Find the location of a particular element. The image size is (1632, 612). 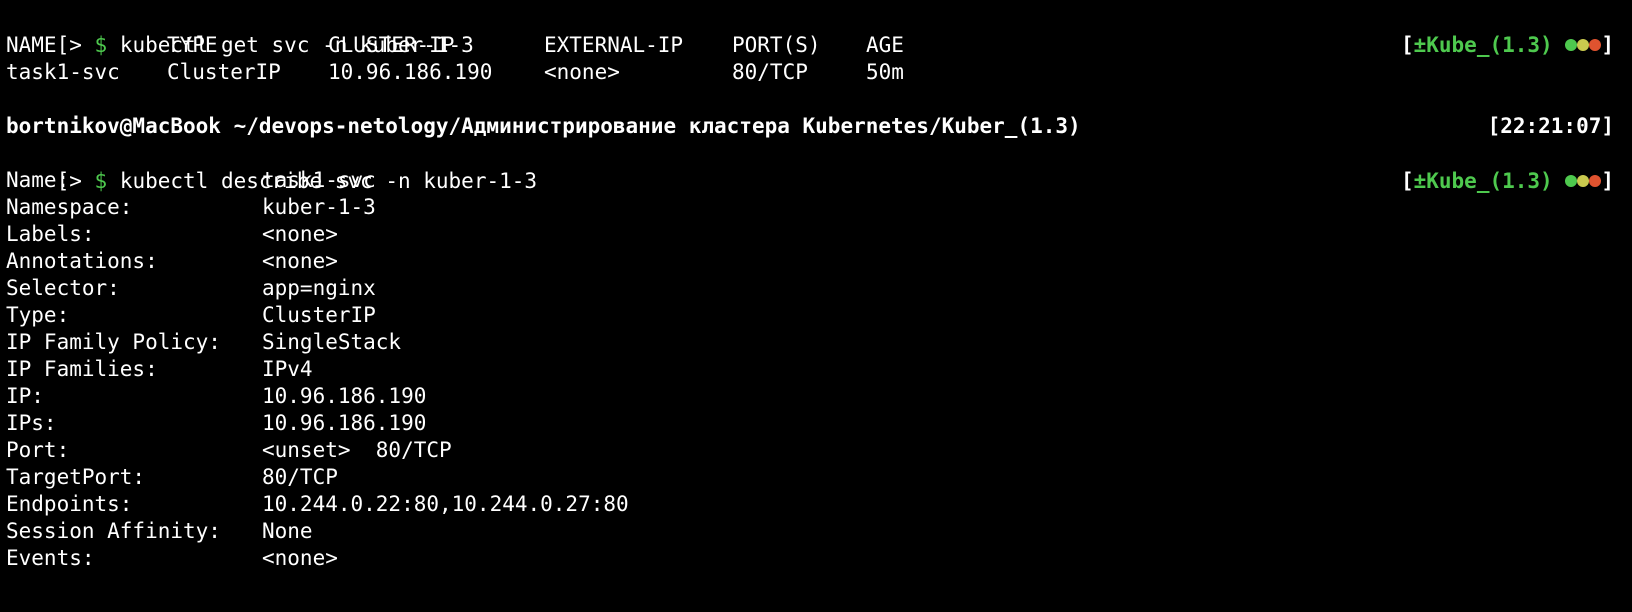

cell-cluster-ip: 10.96.186.190 is located at coordinates (410, 72).